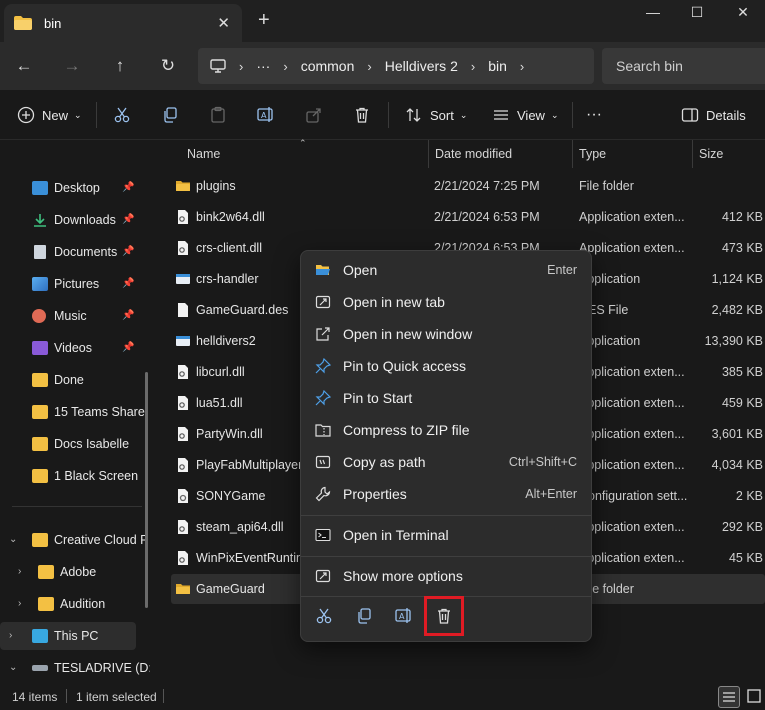  I want to click on sidebar-item-done: Done, so click(75, 380).